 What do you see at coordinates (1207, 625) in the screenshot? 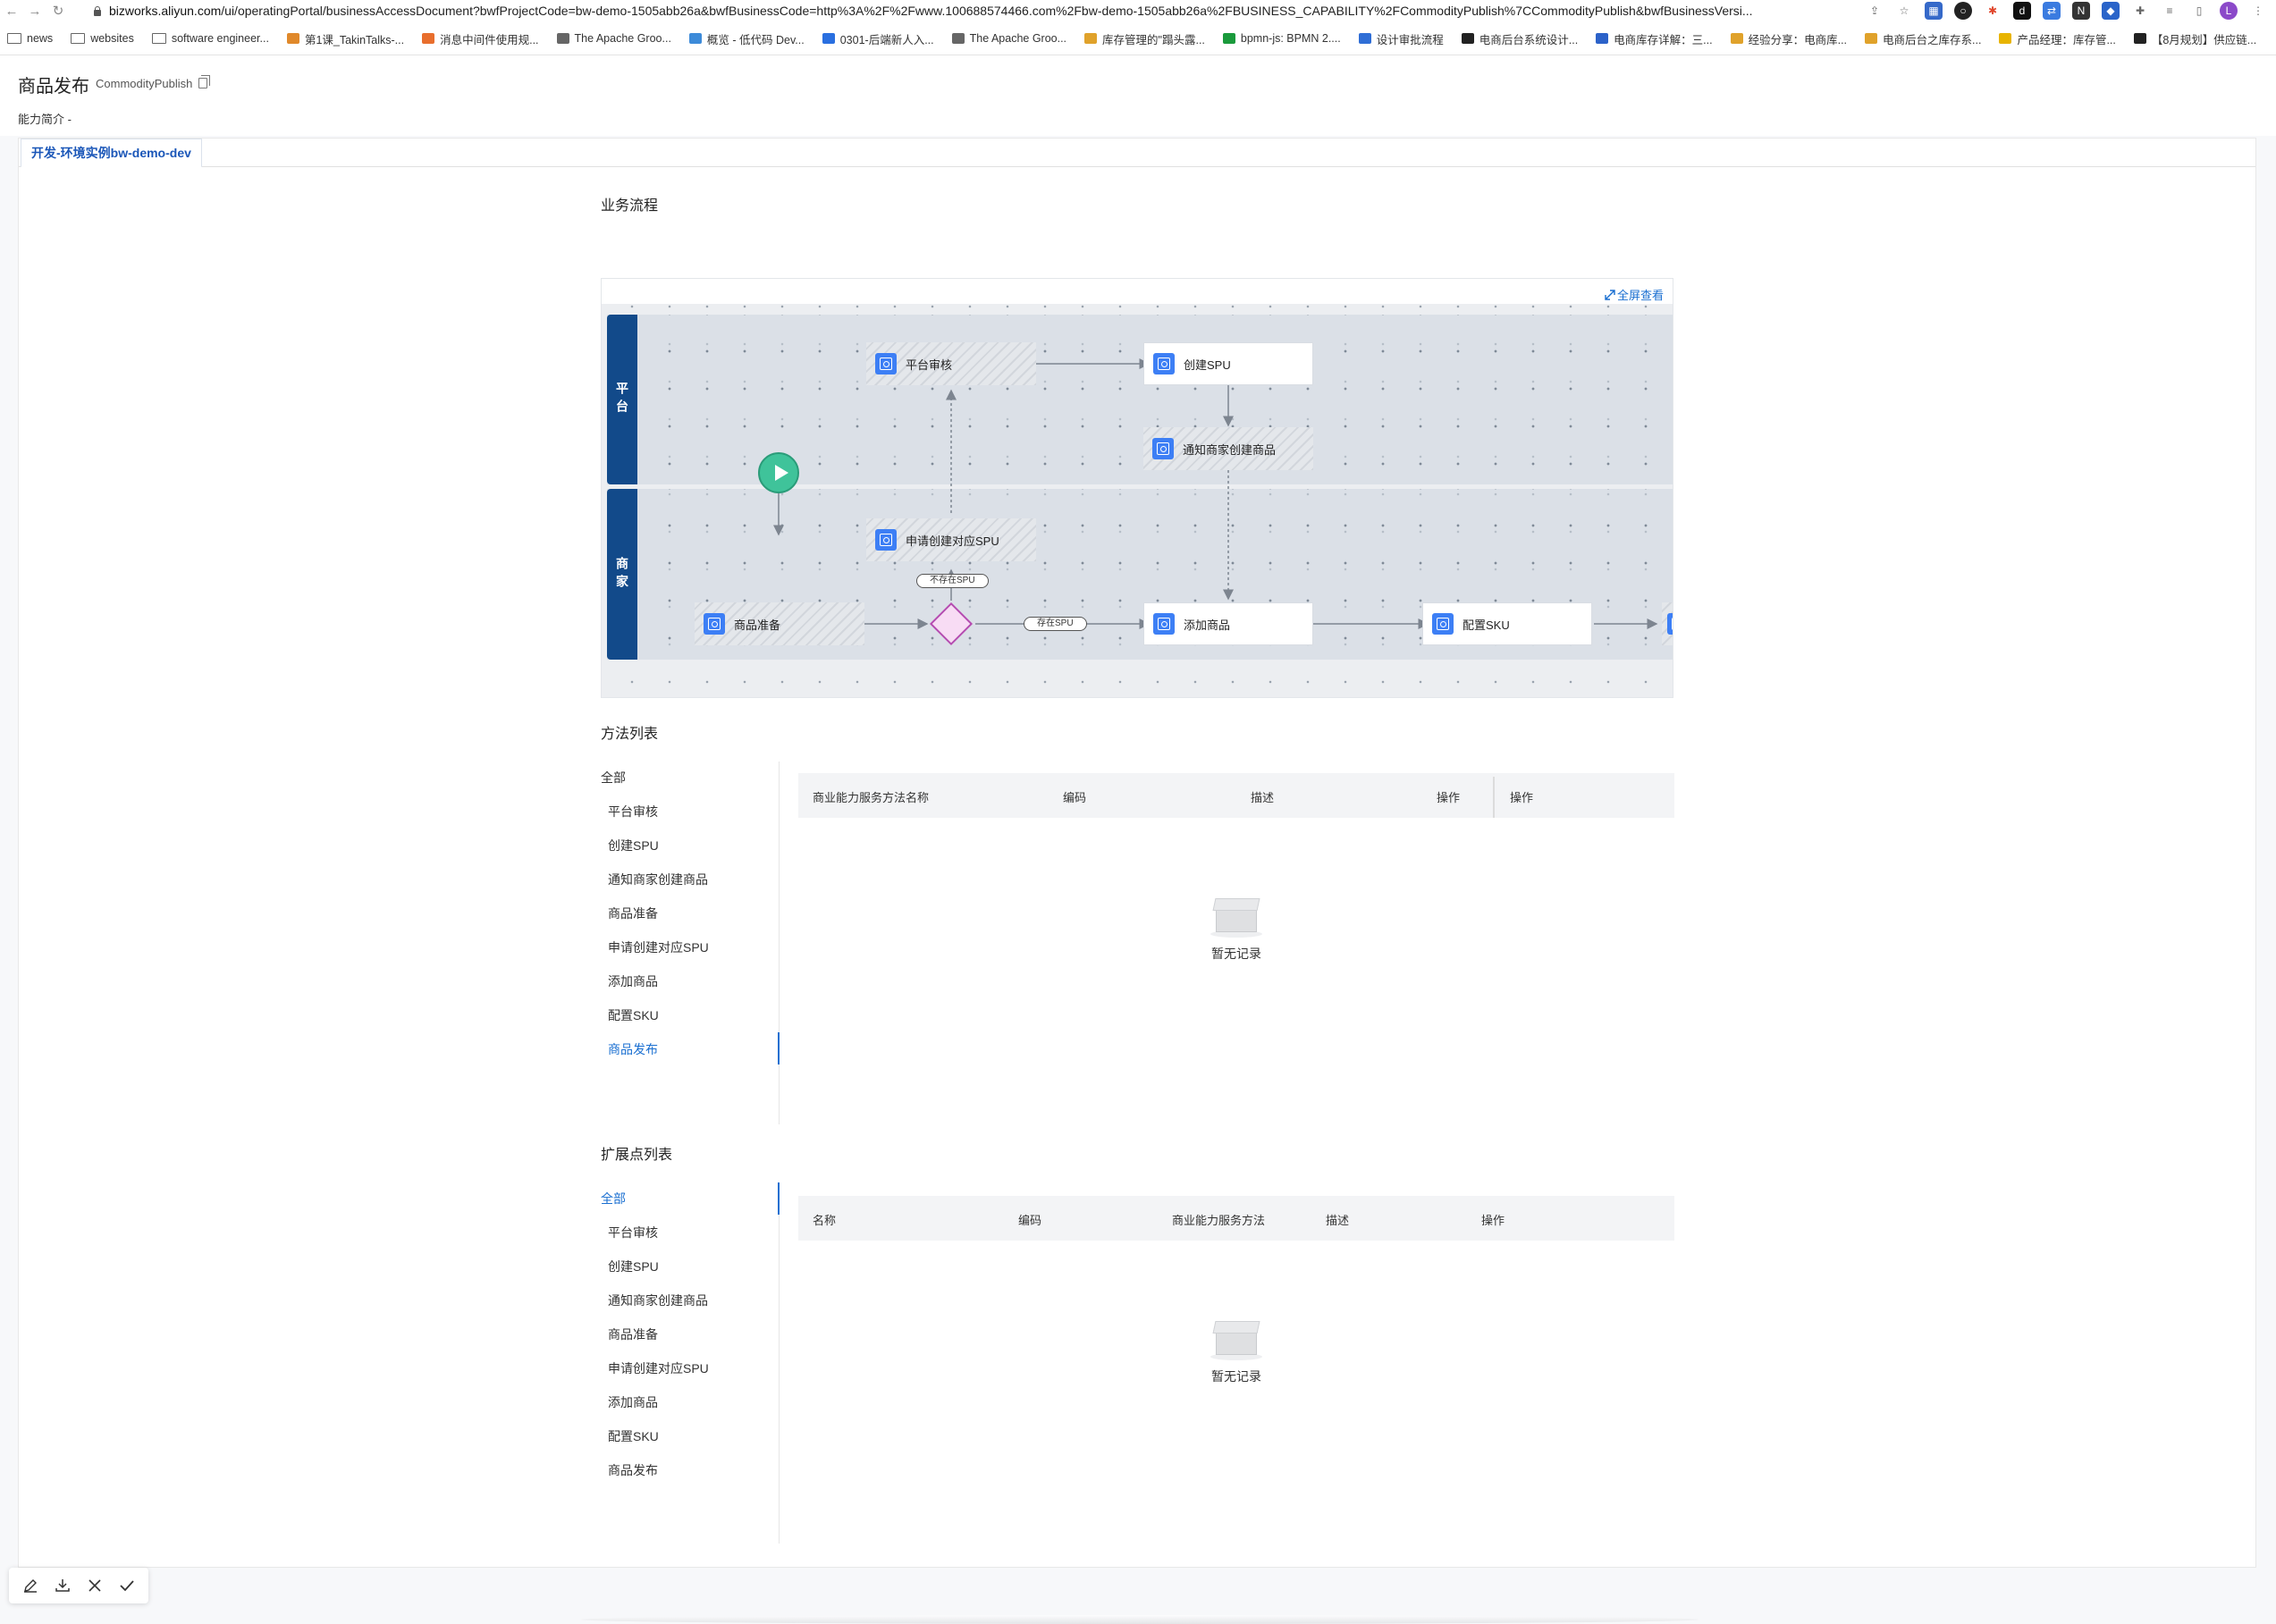
I see `task-label: 添加商品` at bounding box center [1207, 625].